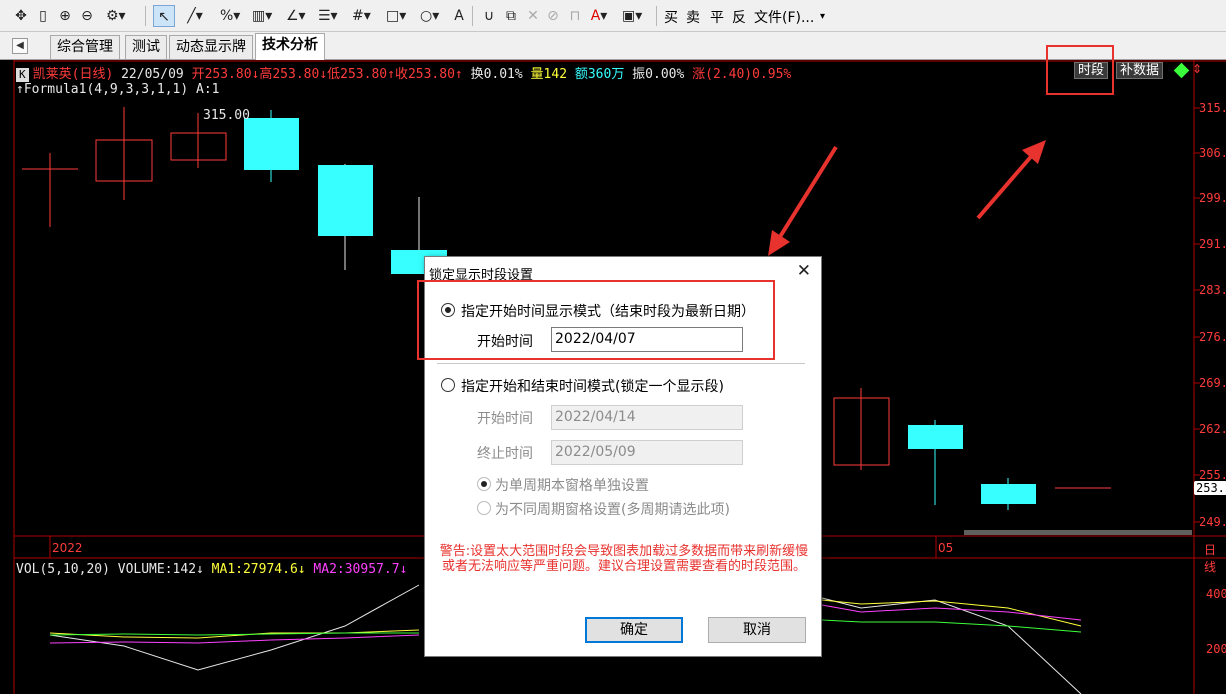  I want to click on mode2-start-input: 2022/04/14, so click(647, 417).